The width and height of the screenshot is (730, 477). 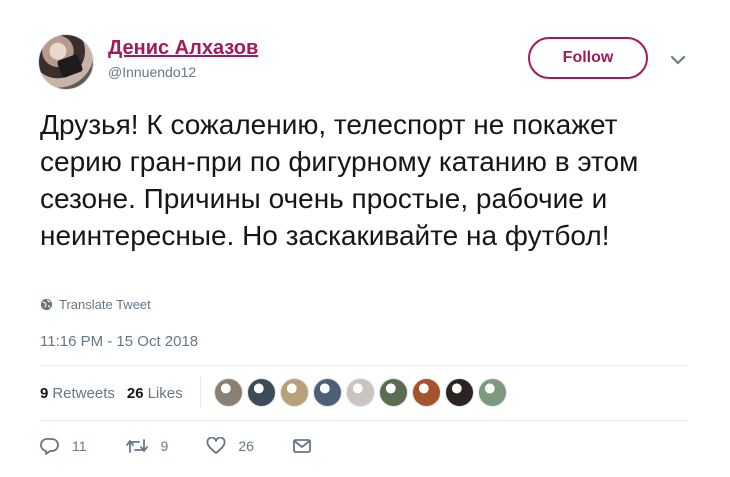 I want to click on likers-avatars, so click(x=362, y=392).